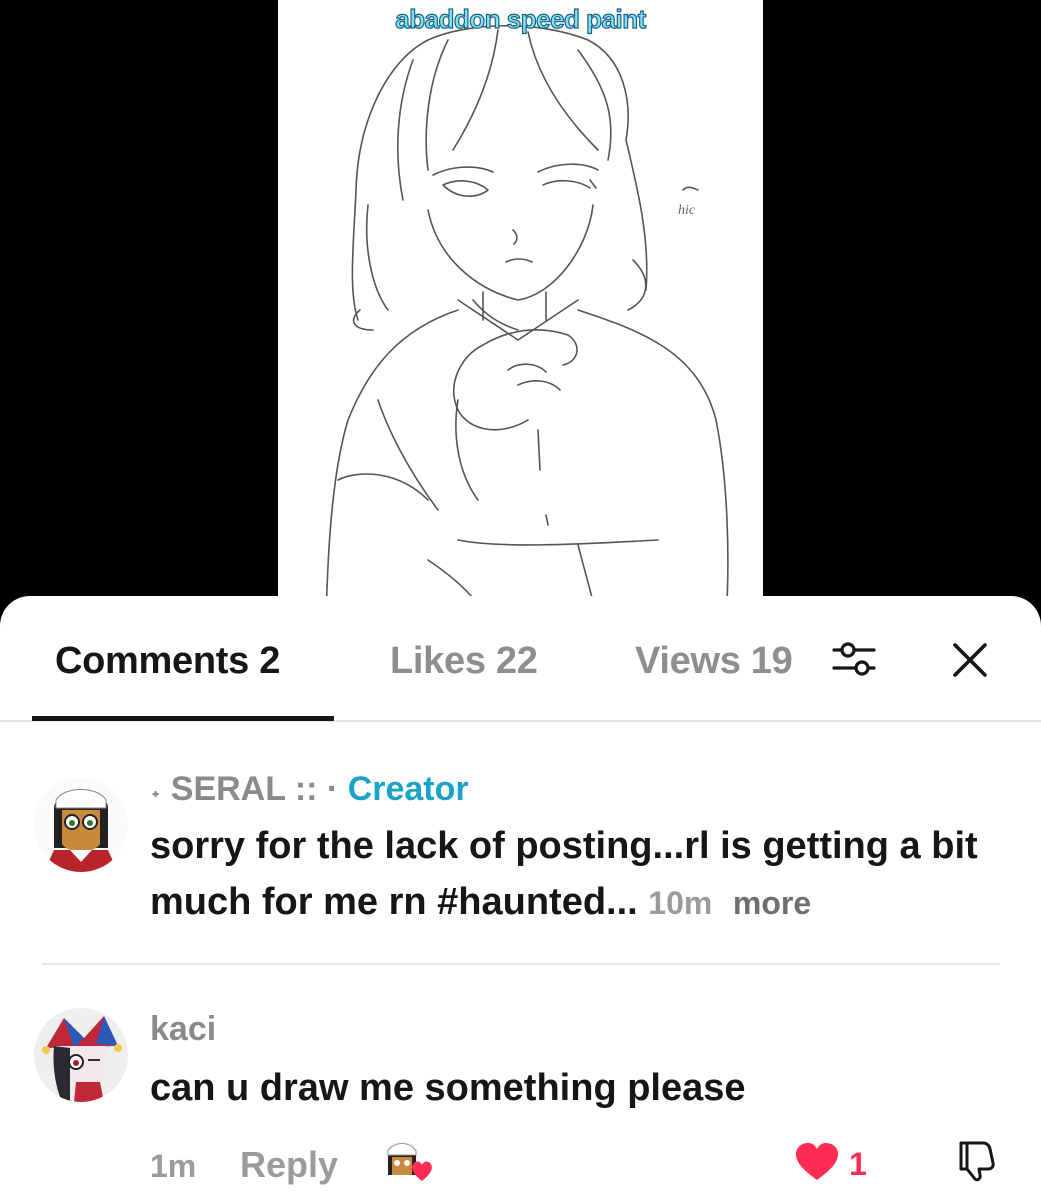 The image size is (1041, 1200). I want to click on filter-icon, so click(854, 662).